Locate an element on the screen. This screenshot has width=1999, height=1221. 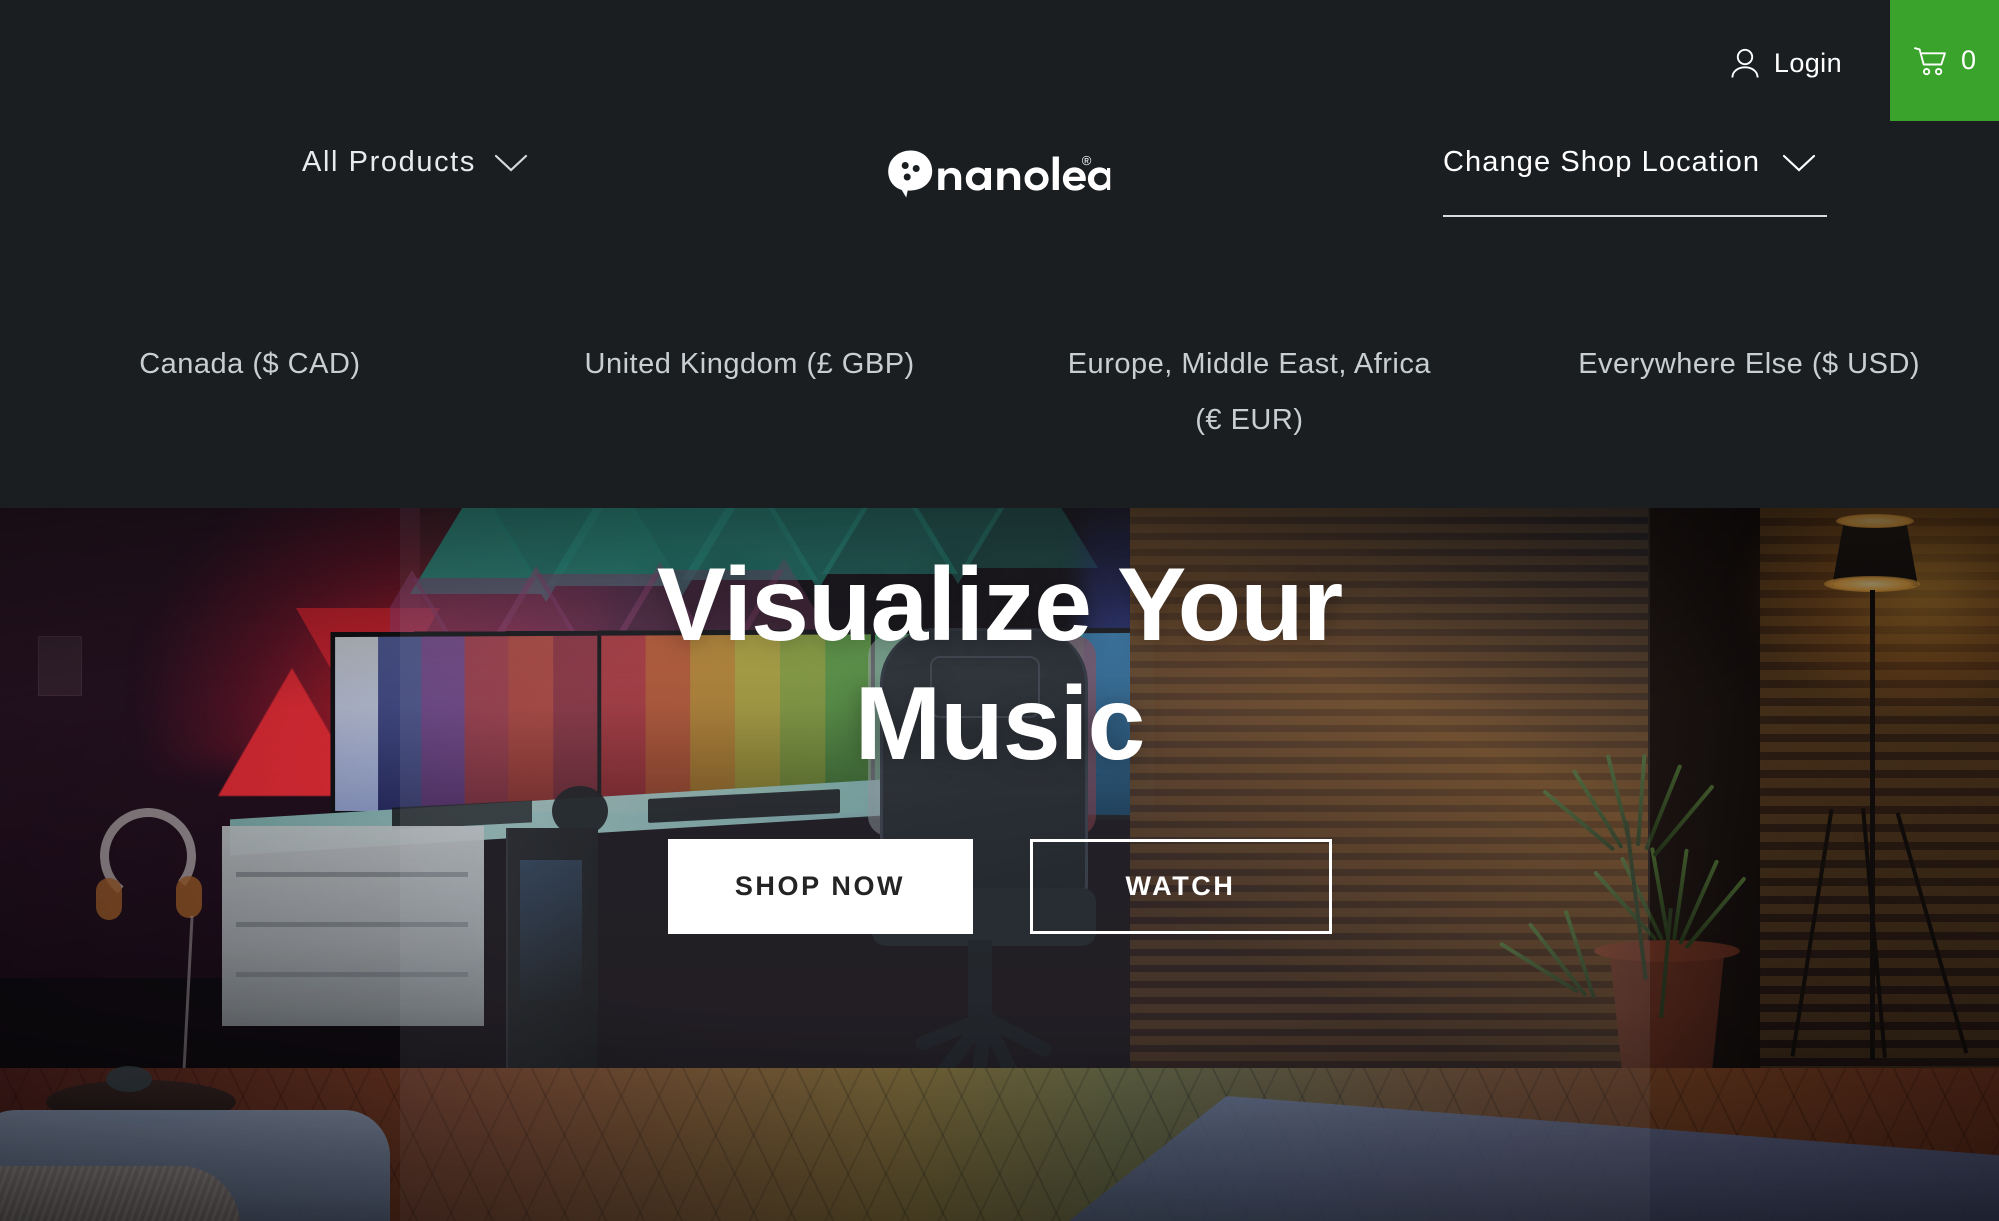
shop-location-underline is located at coordinates (1635, 216).